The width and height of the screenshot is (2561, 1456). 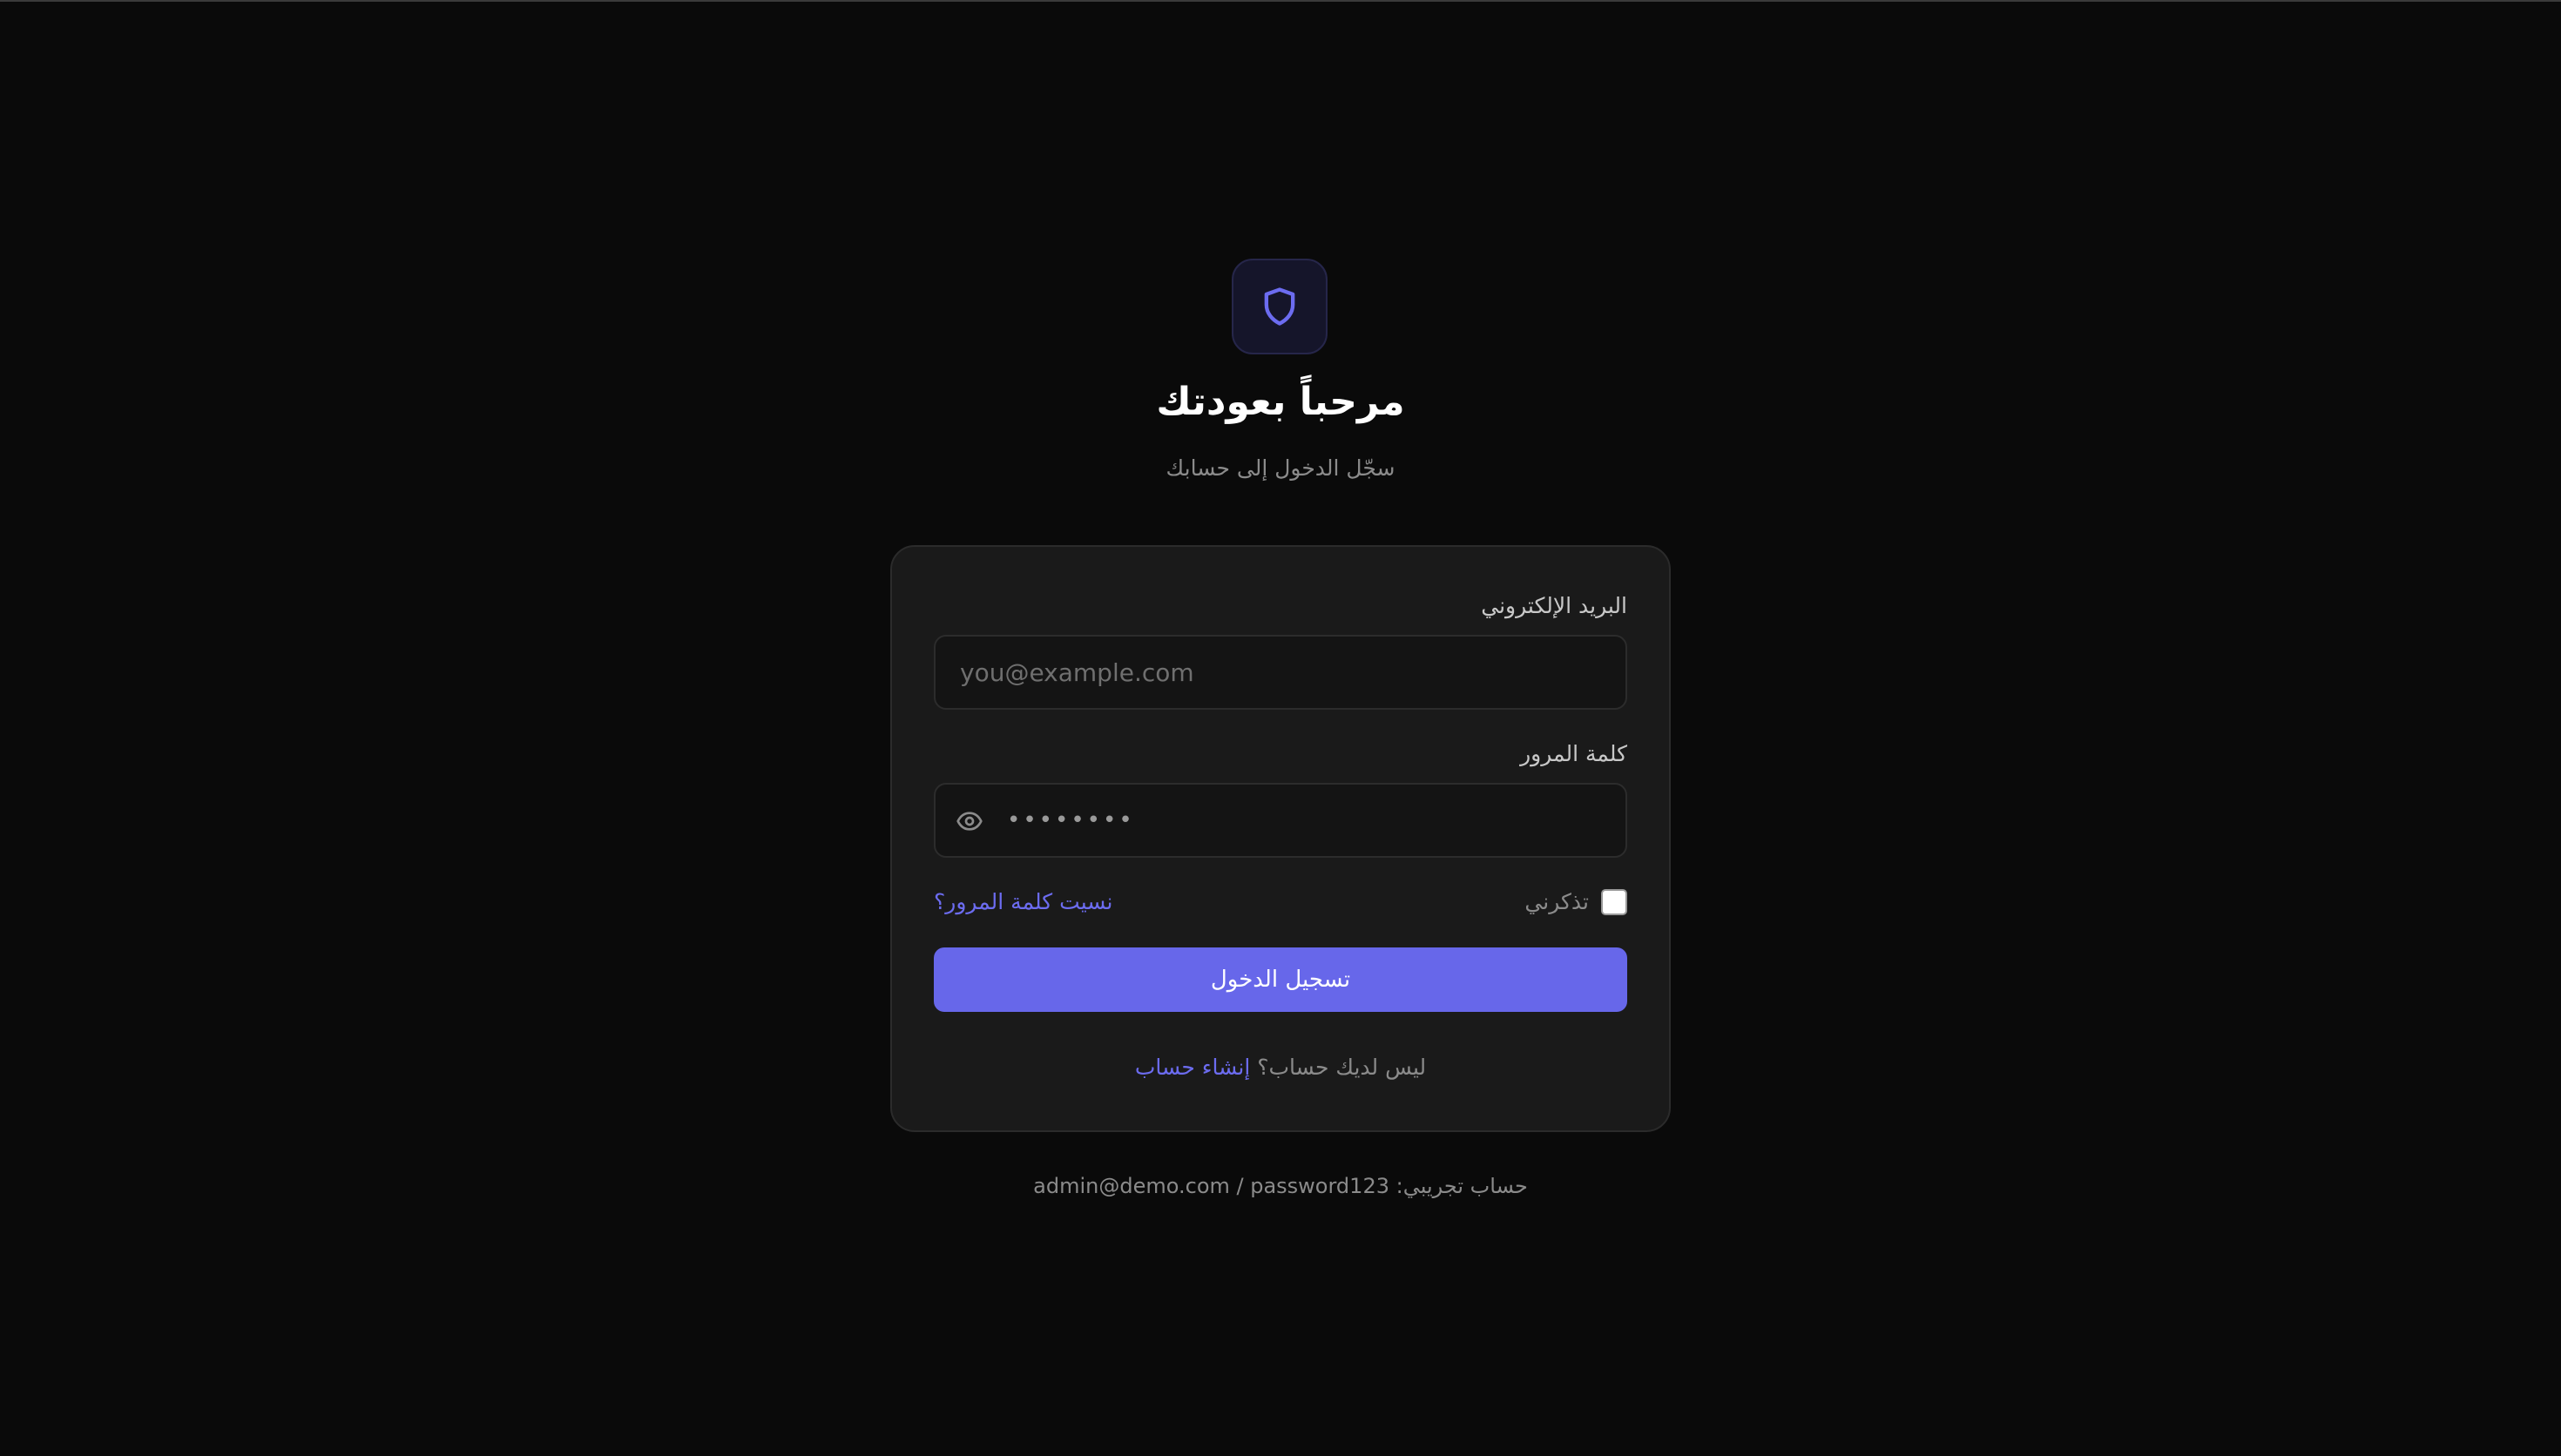 I want to click on page-title: مرحباً بعودتك, so click(x=1280, y=402).